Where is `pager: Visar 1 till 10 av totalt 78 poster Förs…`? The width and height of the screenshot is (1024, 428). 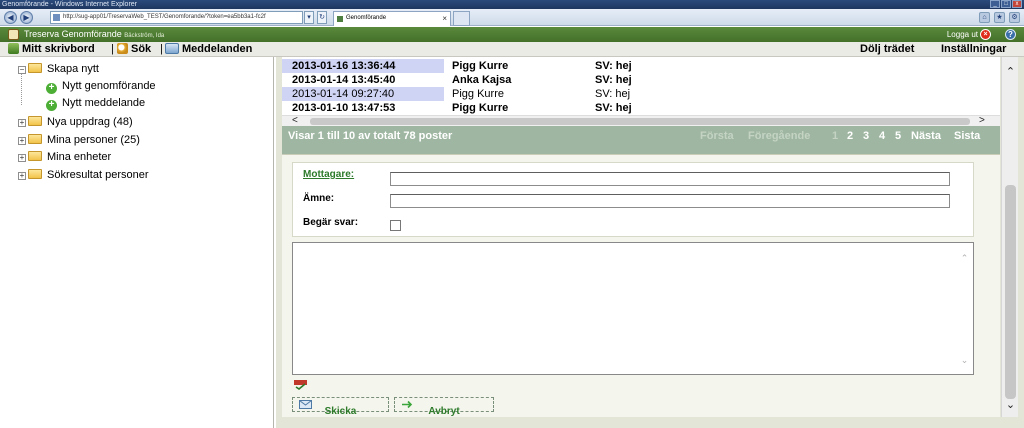 pager: Visar 1 till 10 av totalt 78 poster Förs… is located at coordinates (641, 136).